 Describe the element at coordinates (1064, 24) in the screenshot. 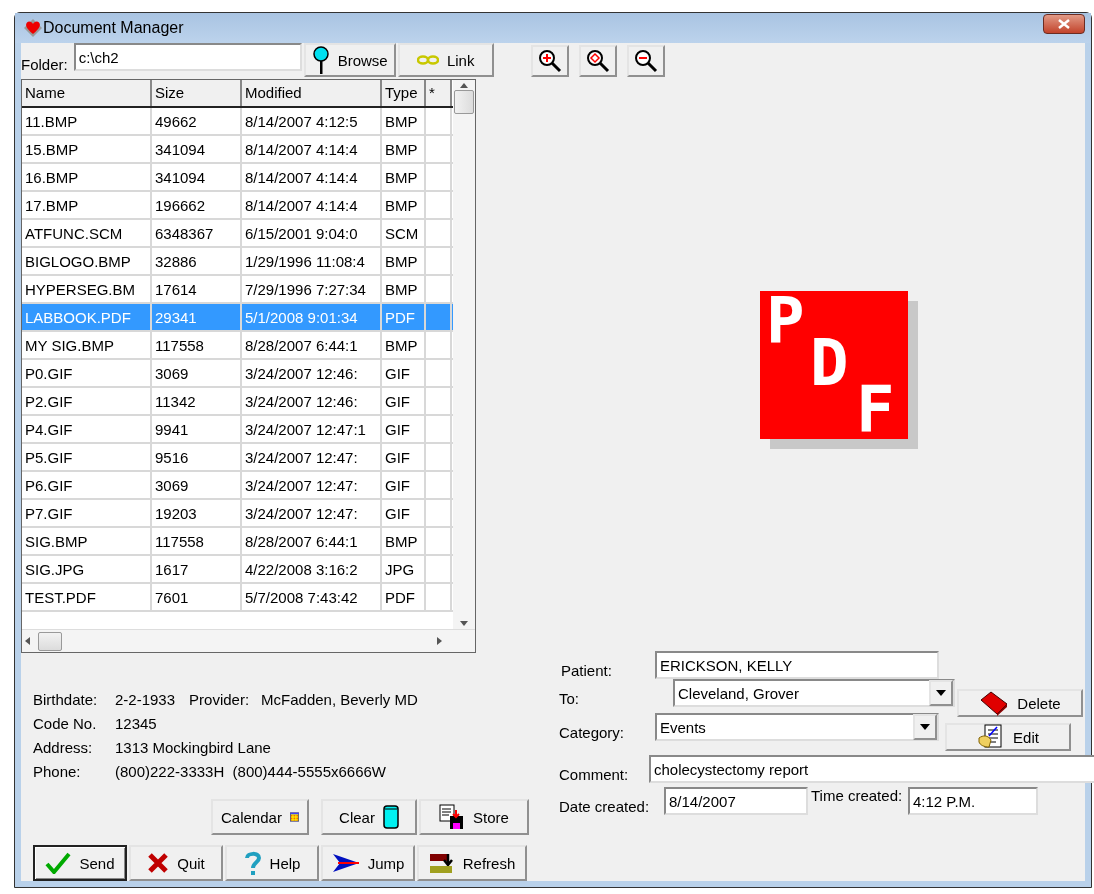

I see `close-button` at that location.